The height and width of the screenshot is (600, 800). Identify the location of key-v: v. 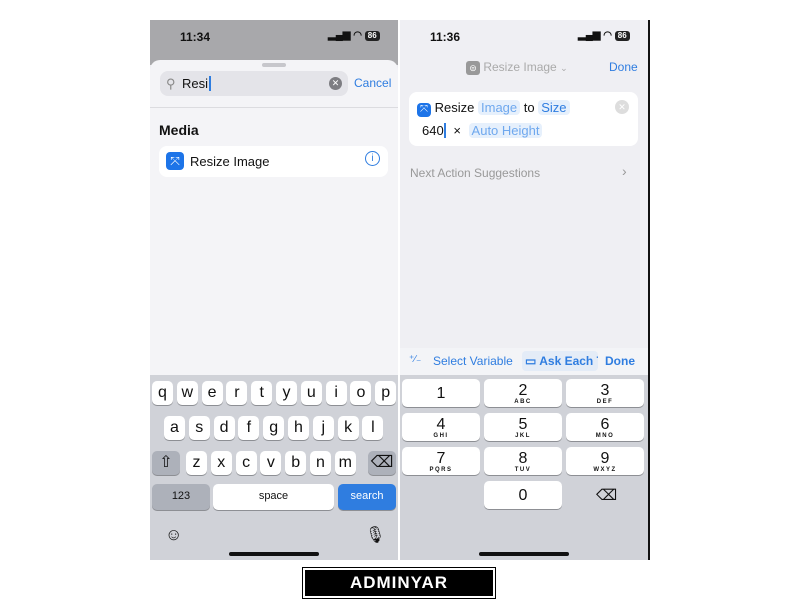
(271, 463).